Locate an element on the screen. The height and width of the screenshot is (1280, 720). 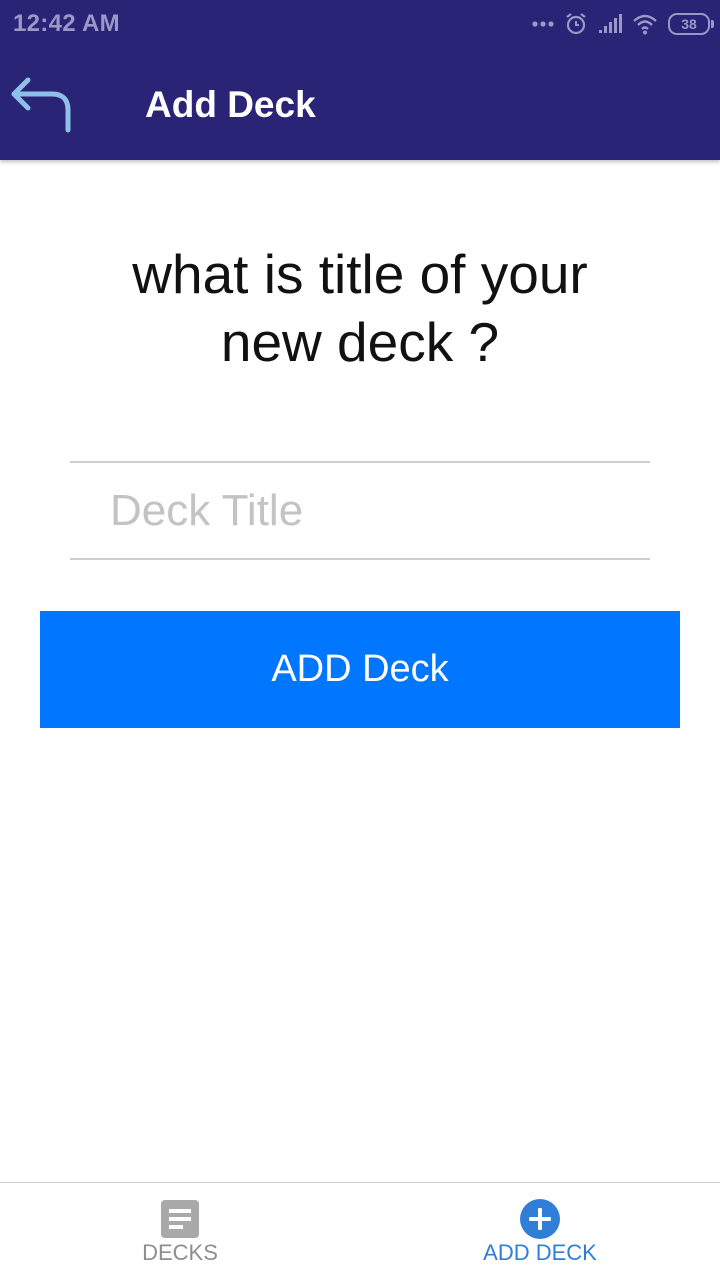
deck-title-field is located at coordinates (360, 510).